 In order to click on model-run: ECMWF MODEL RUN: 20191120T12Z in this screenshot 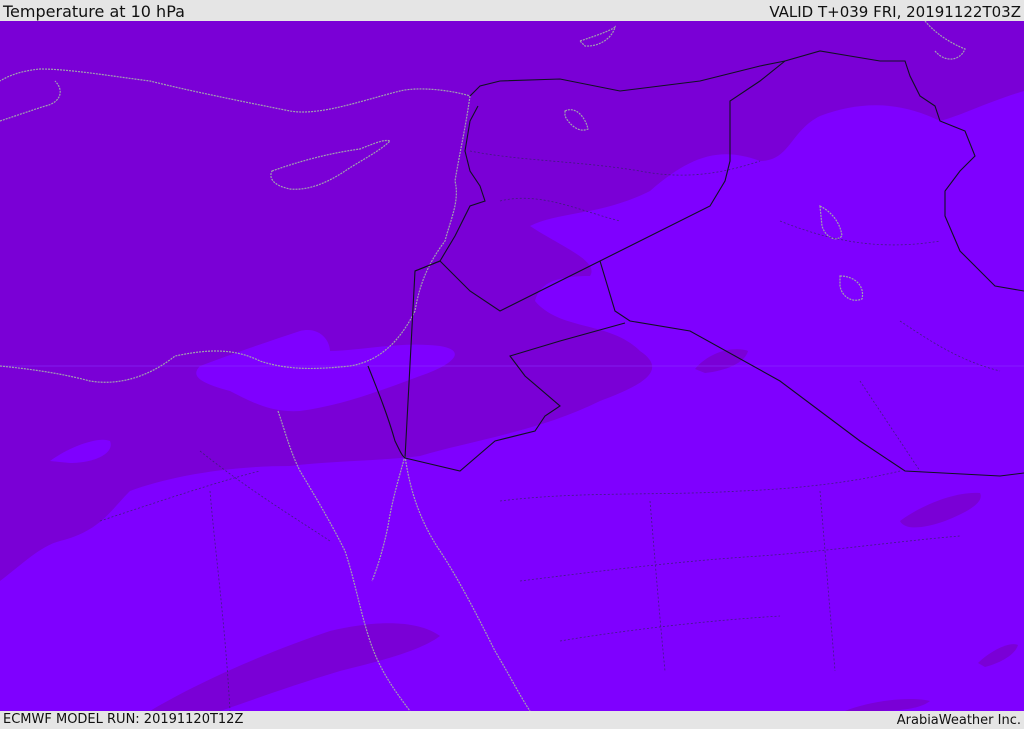, I will do `click(123, 719)`.